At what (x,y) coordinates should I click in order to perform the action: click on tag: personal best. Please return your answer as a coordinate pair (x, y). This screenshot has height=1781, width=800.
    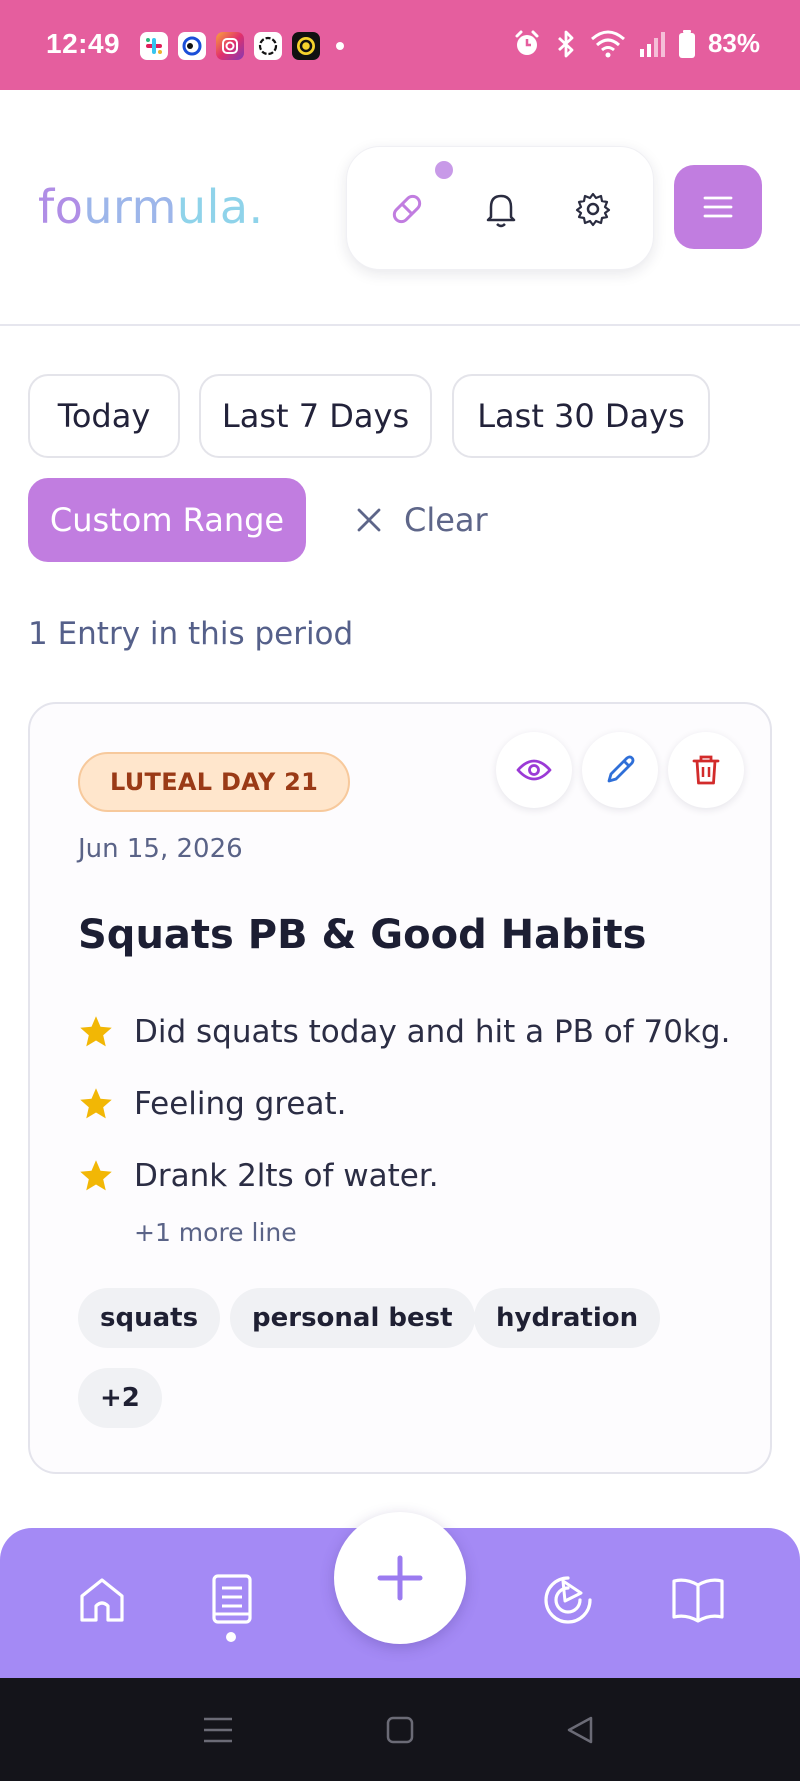
    Looking at the image, I should click on (352, 1318).